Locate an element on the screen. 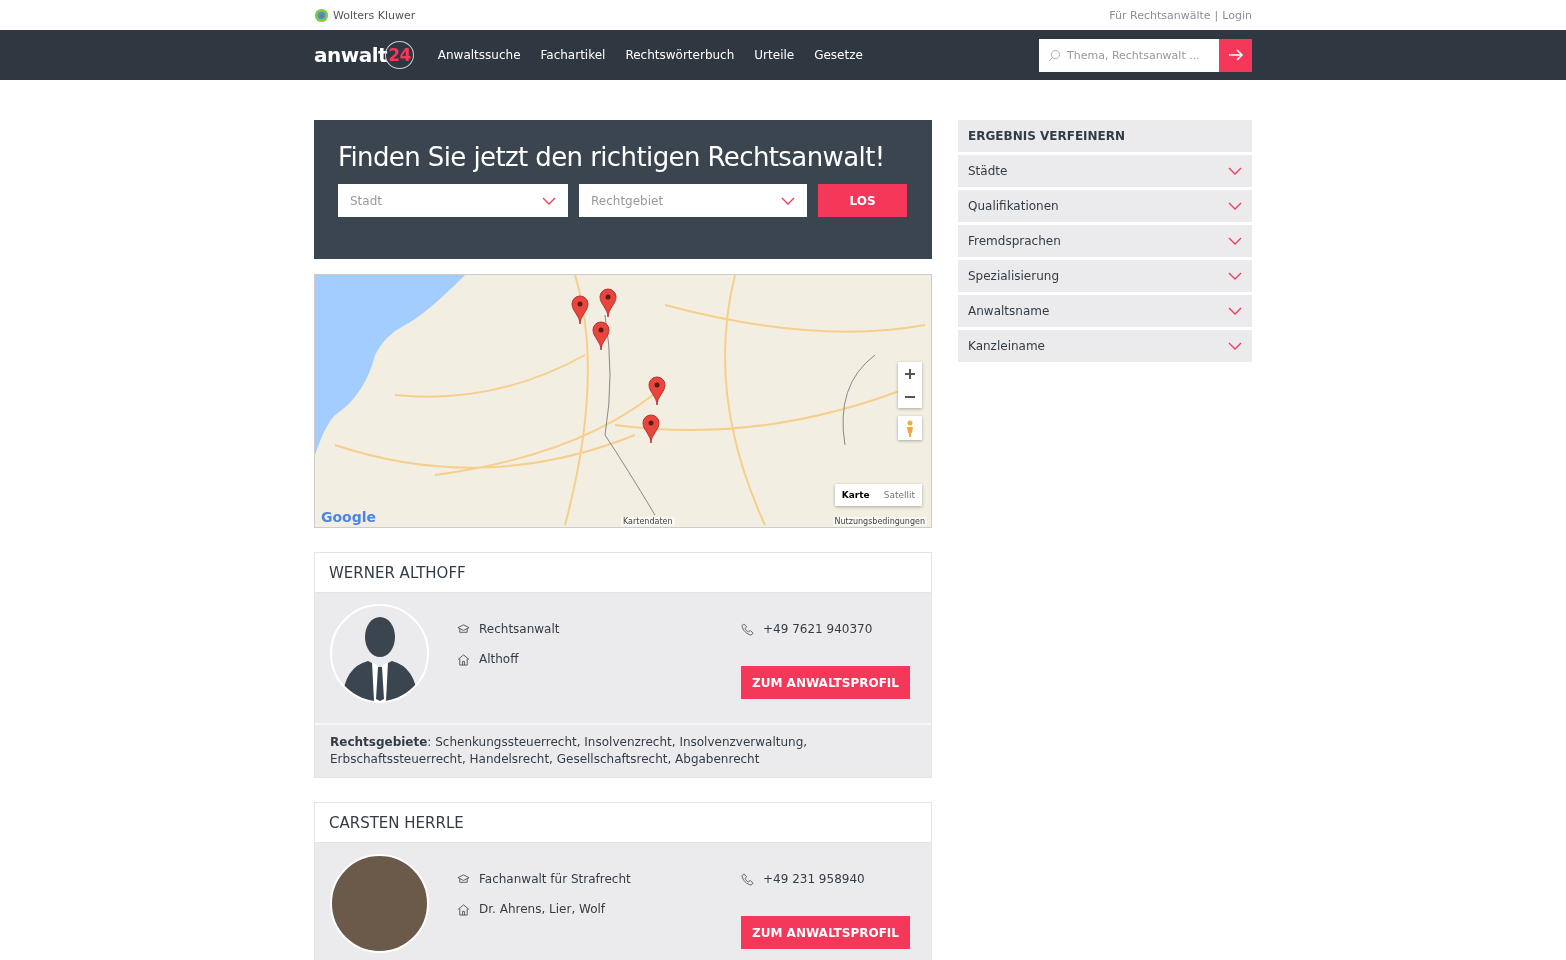  nav-link: Urteile is located at coordinates (774, 55).